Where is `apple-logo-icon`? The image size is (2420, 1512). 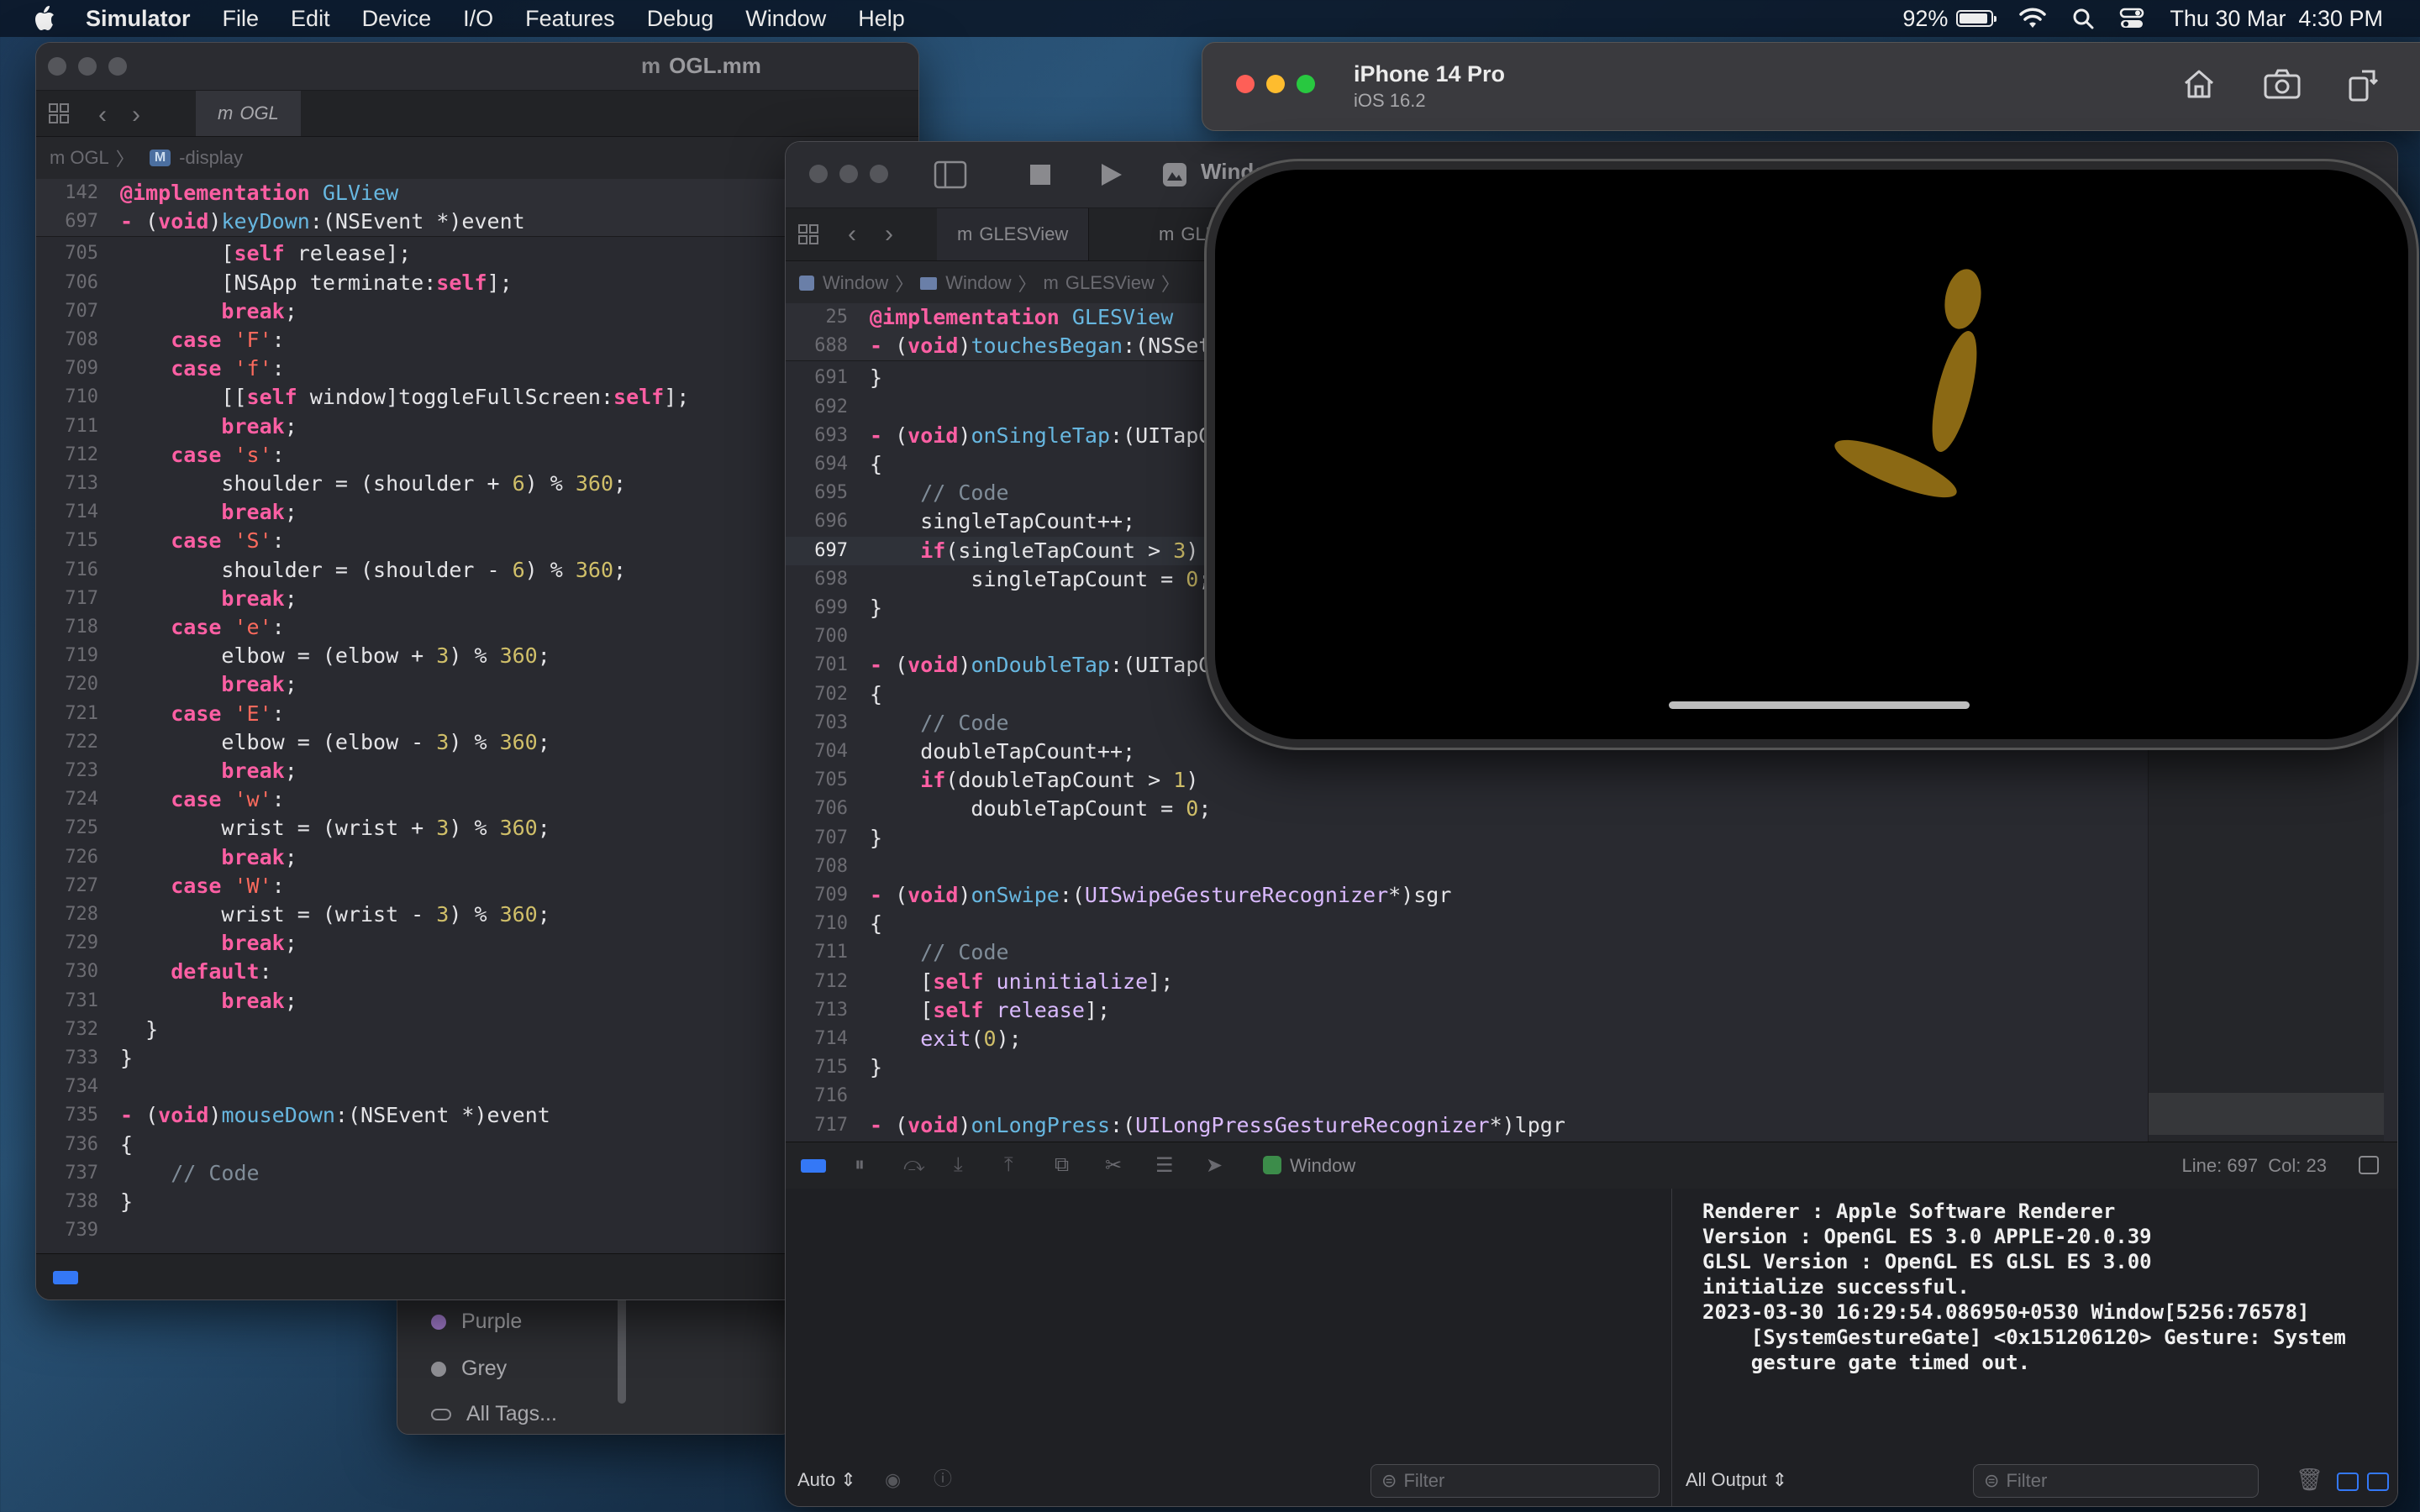 apple-logo-icon is located at coordinates (44, 18).